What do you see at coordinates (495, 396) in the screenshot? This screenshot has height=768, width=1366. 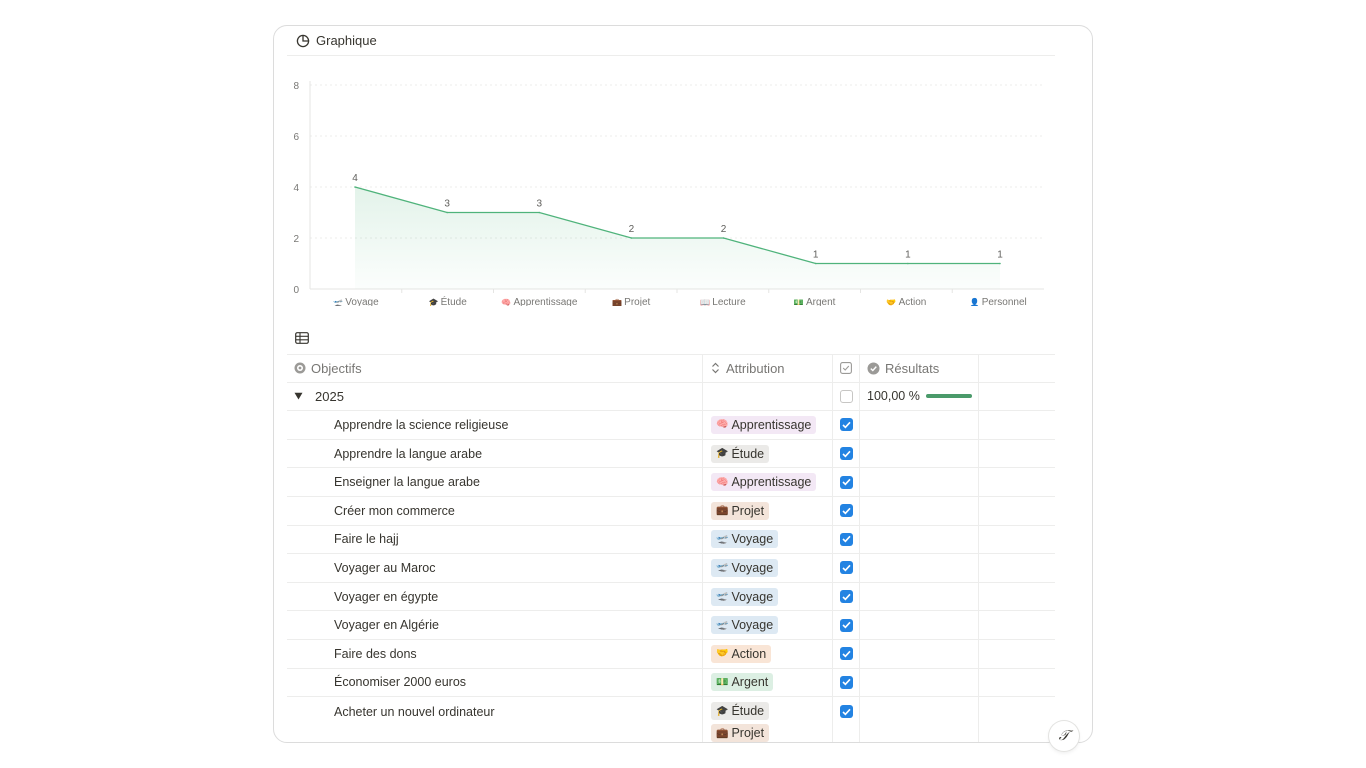 I see `group-toggle: 2025` at bounding box center [495, 396].